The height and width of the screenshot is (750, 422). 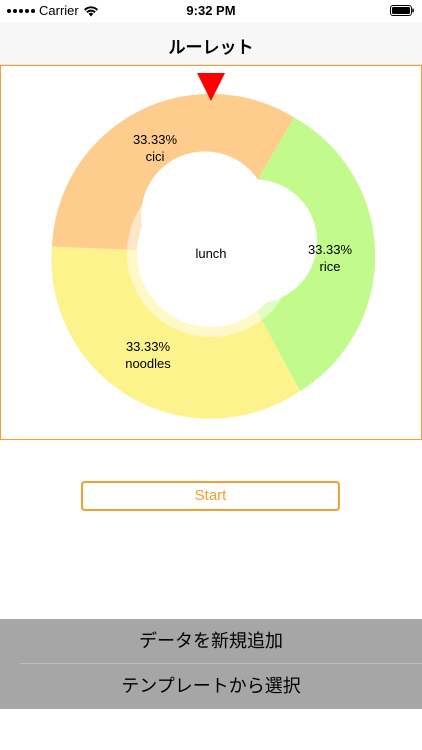 What do you see at coordinates (330, 249) in the screenshot?
I see `segment-rice-percent: 33.33%` at bounding box center [330, 249].